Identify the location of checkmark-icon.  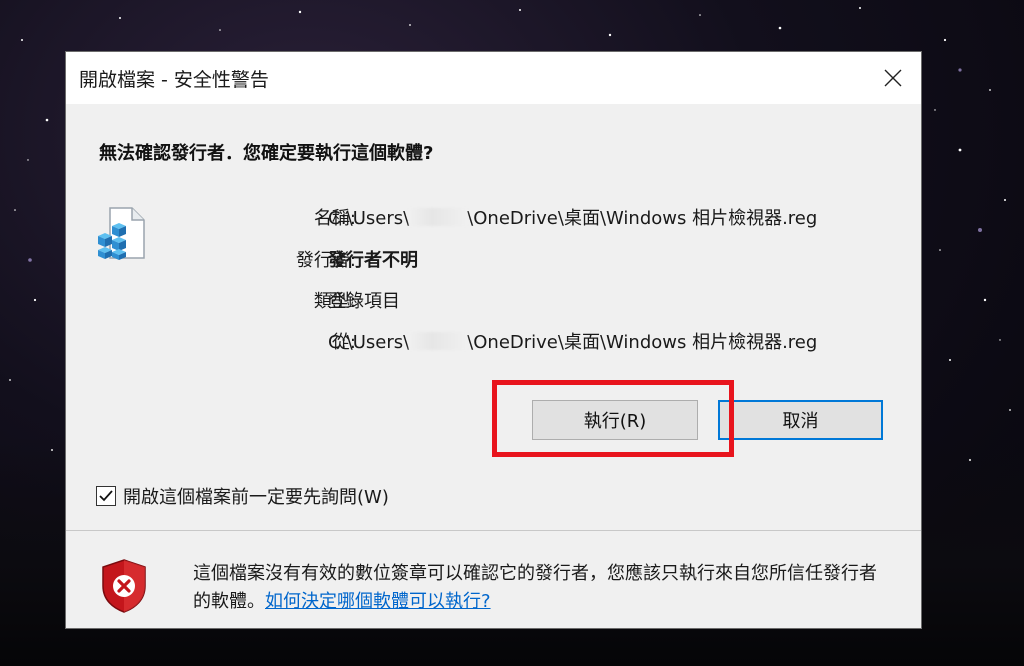
(106, 496).